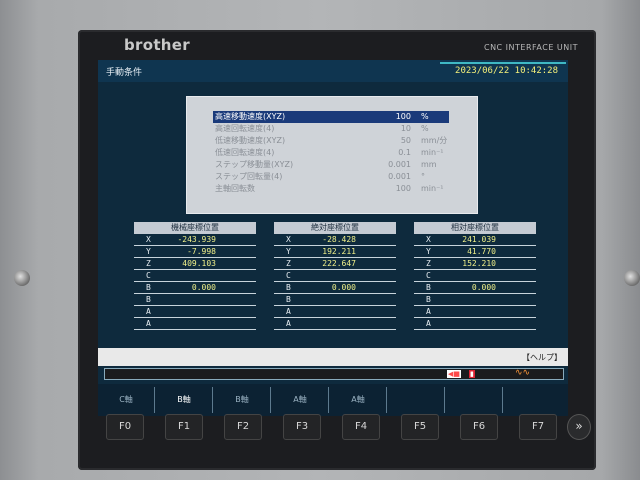  I want to click on condition-value: 0.001, so click(399, 164).